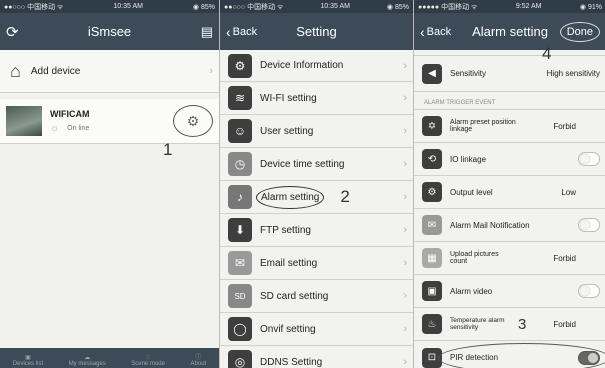 This screenshot has width=605, height=368. Describe the element at coordinates (589, 159) in the screenshot. I see `io-linkage-toggle` at that location.